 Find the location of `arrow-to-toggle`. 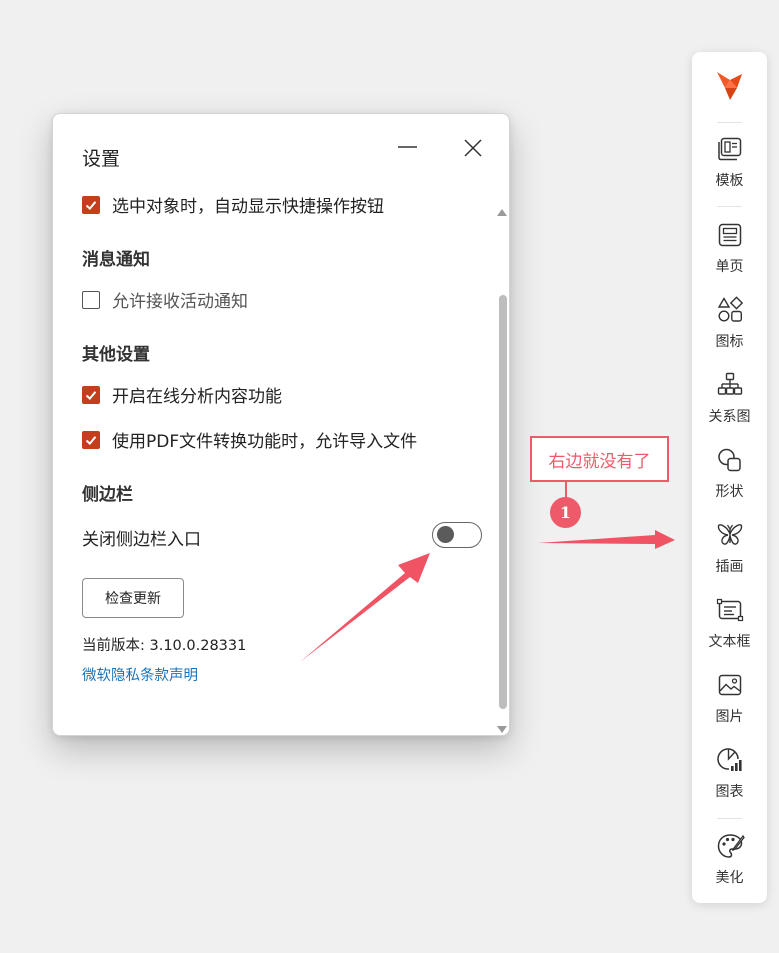

arrow-to-toggle is located at coordinates (365, 607).